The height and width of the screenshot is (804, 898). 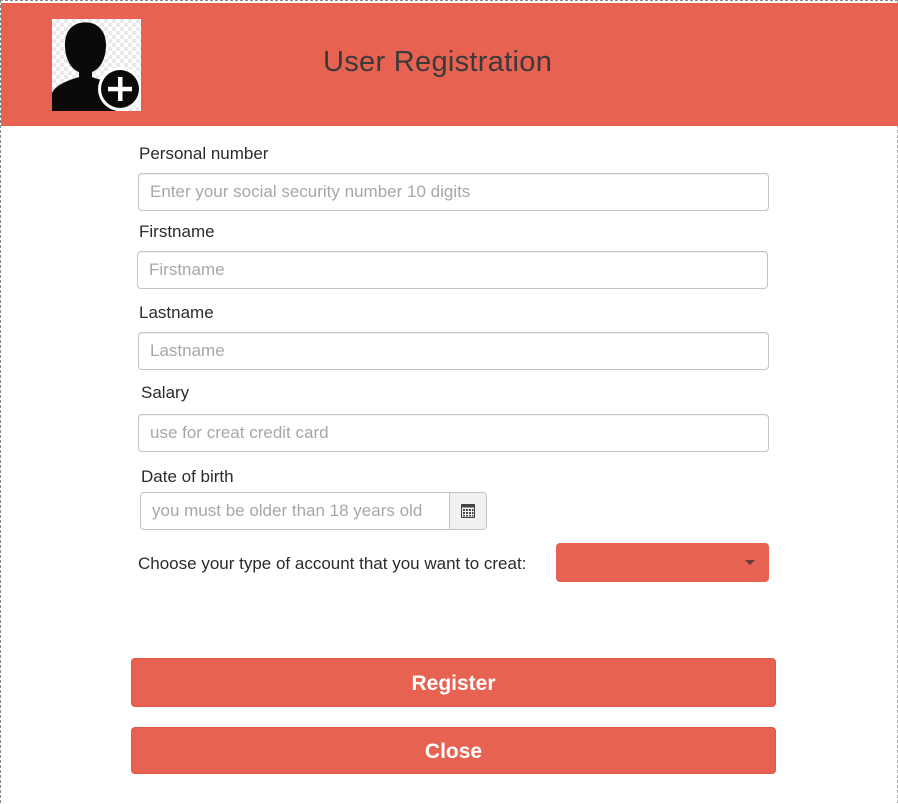 I want to click on lastname-label: Lastname, so click(x=176, y=312).